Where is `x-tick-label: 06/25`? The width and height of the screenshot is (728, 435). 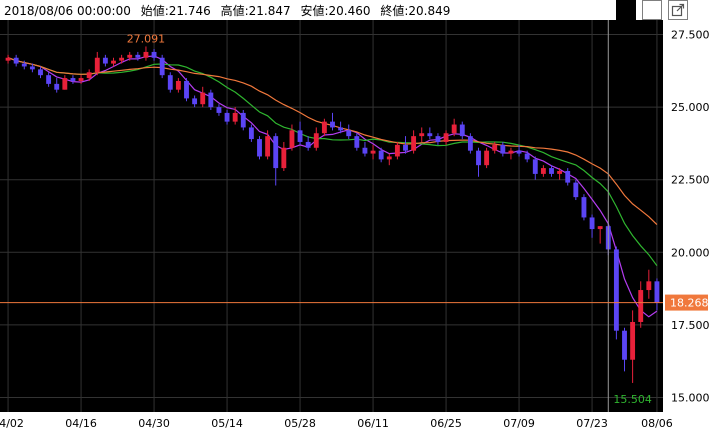 x-tick-label: 06/25 is located at coordinates (446, 423).